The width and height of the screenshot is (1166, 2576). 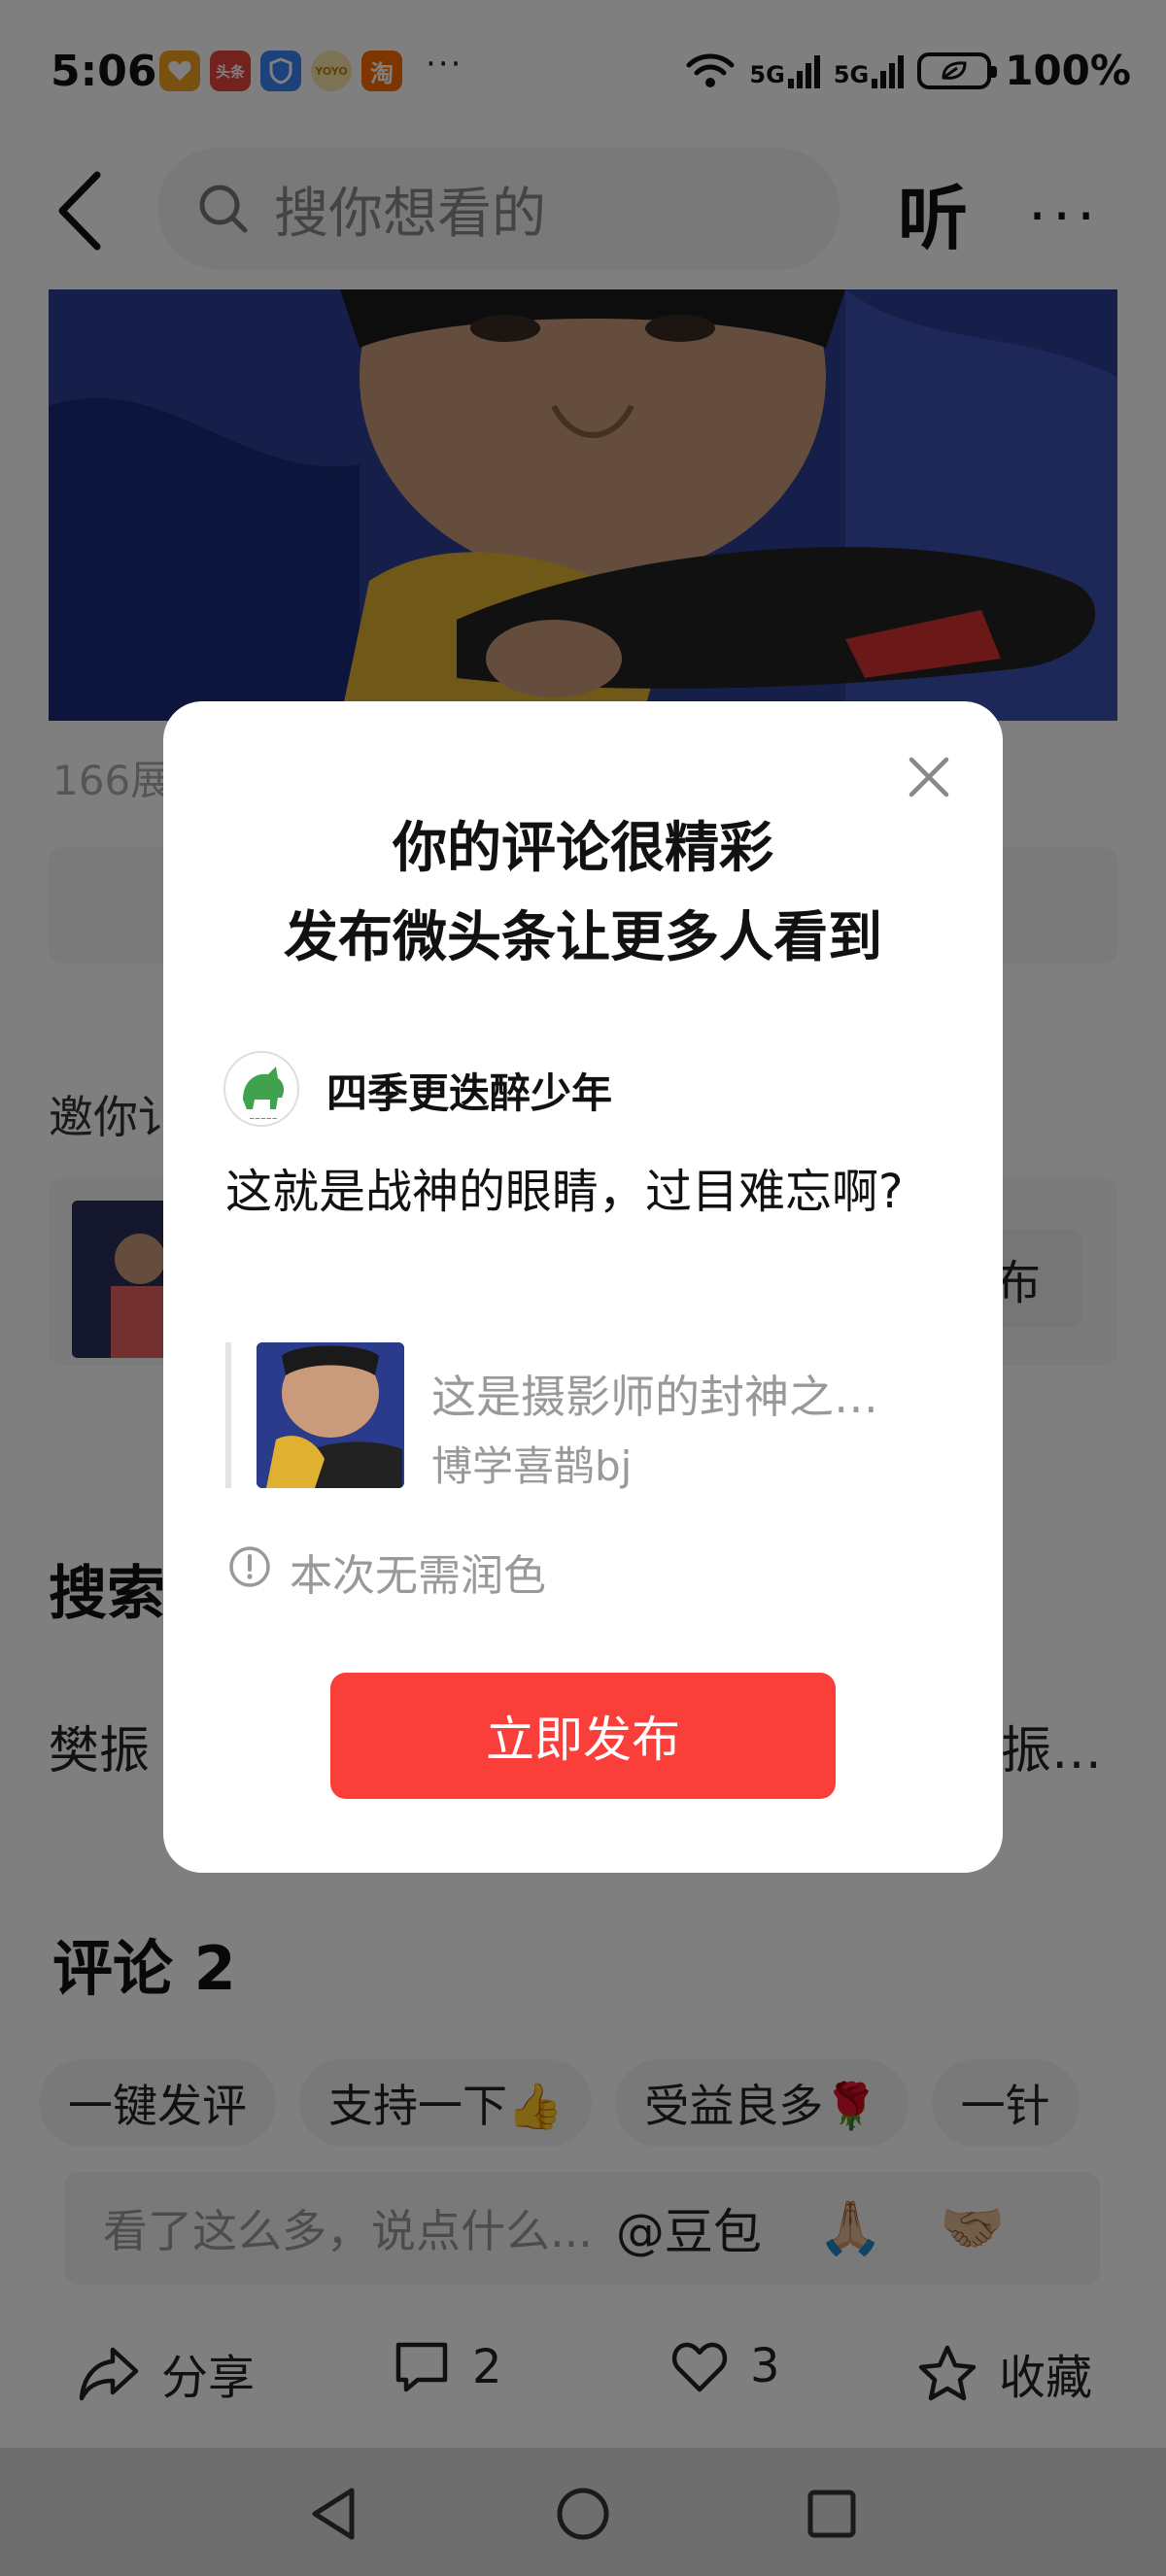 What do you see at coordinates (334, 2514) in the screenshot?
I see `nav-back-icon` at bounding box center [334, 2514].